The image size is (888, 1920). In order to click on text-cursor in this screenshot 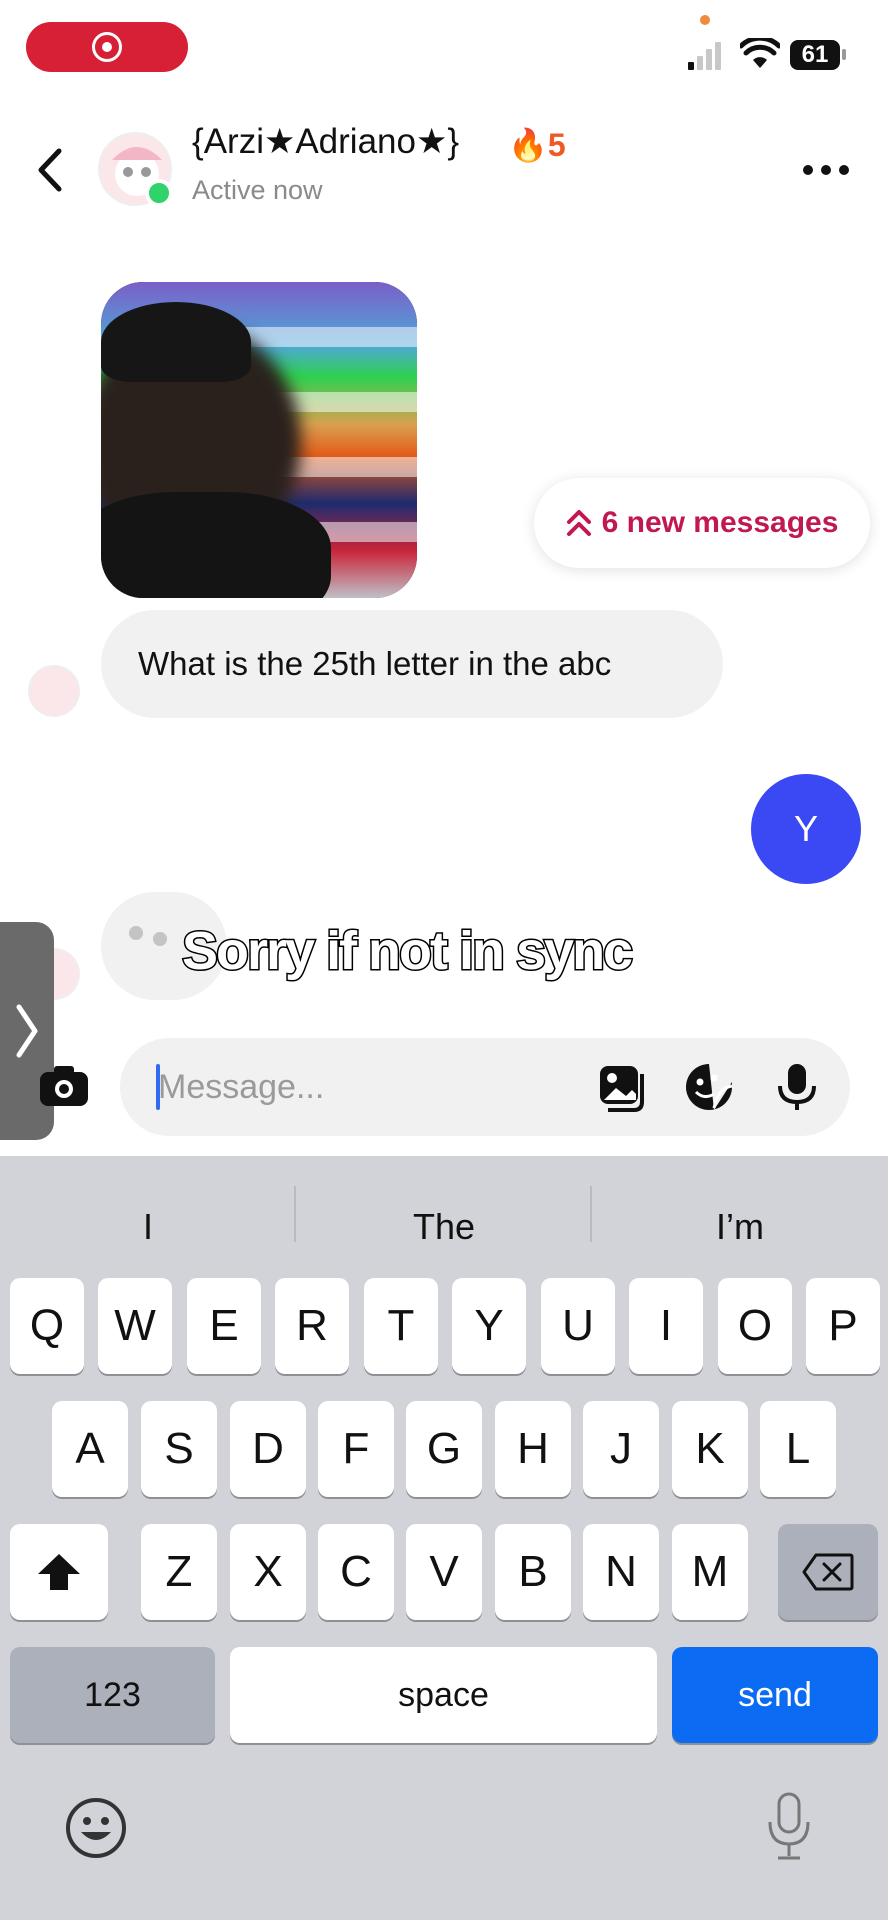, I will do `click(158, 1087)`.